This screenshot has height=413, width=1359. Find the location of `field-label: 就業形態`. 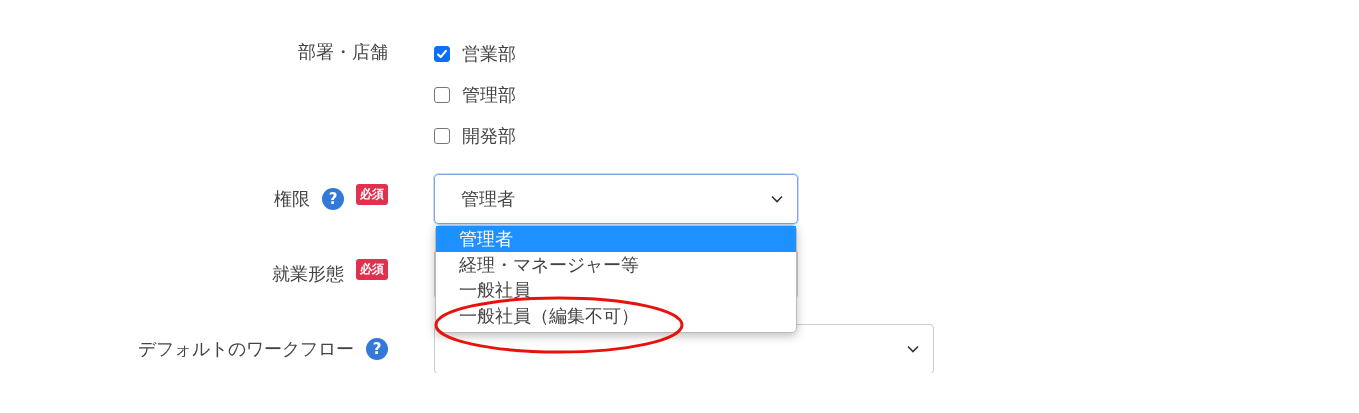

field-label: 就業形態 is located at coordinates (308, 274).